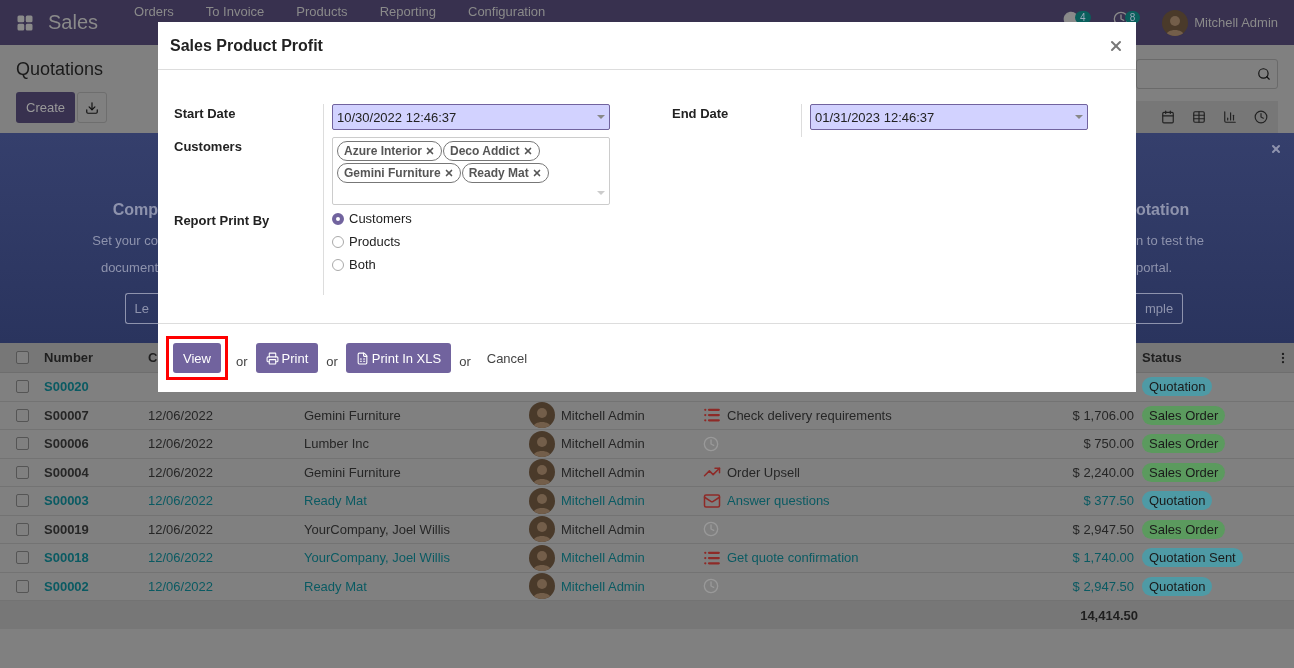 Image resolution: width=1294 pixels, height=668 pixels. Describe the element at coordinates (66, 472) in the screenshot. I see `table-cell: S00004` at that location.